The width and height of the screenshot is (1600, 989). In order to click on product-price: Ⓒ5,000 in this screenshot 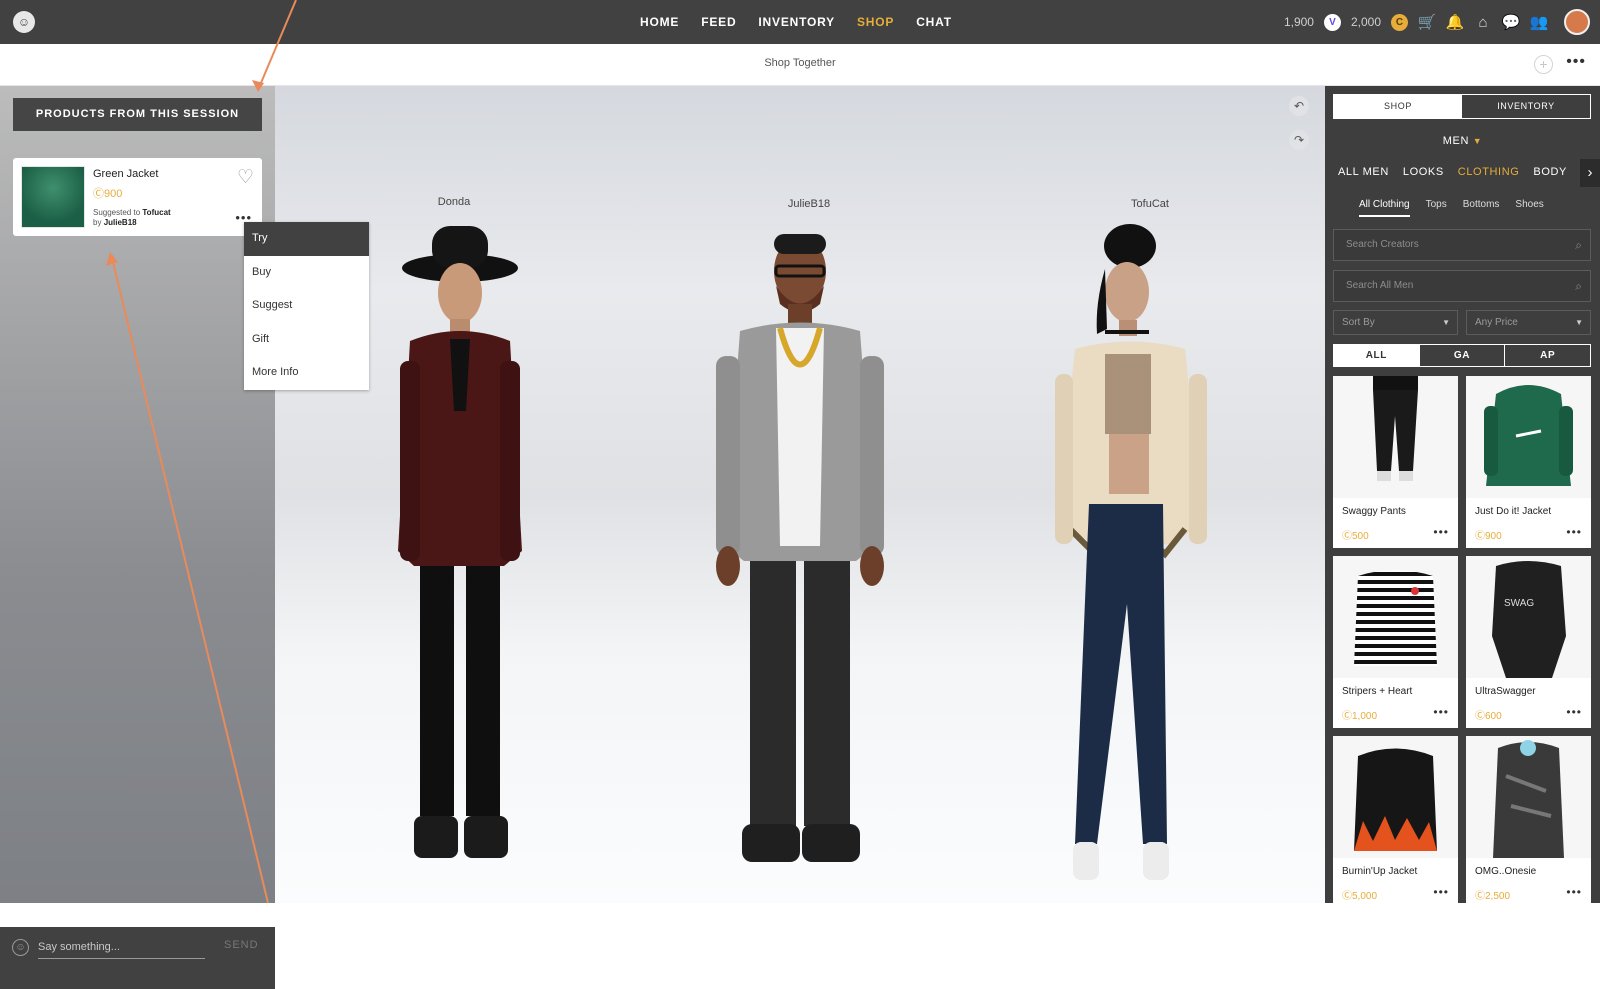, I will do `click(1359, 894)`.